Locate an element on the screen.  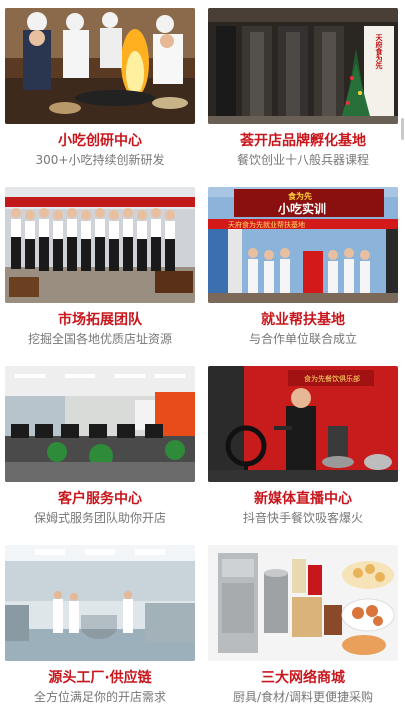
card-title: 荟开店品牌孵化基地 is located at coordinates (303, 141).